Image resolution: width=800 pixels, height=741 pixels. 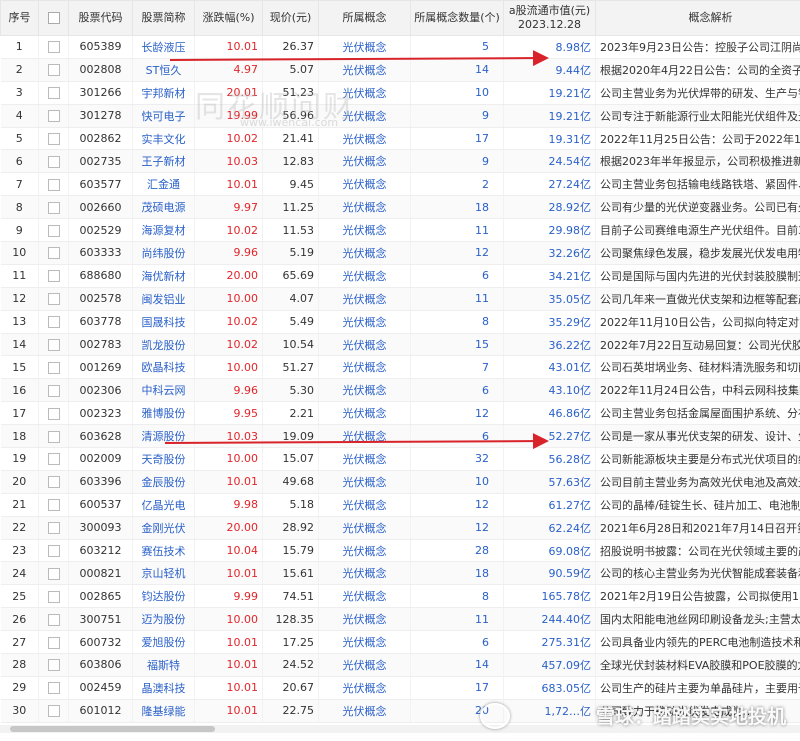 I want to click on select-all-checkbox, so click(x=53, y=18).